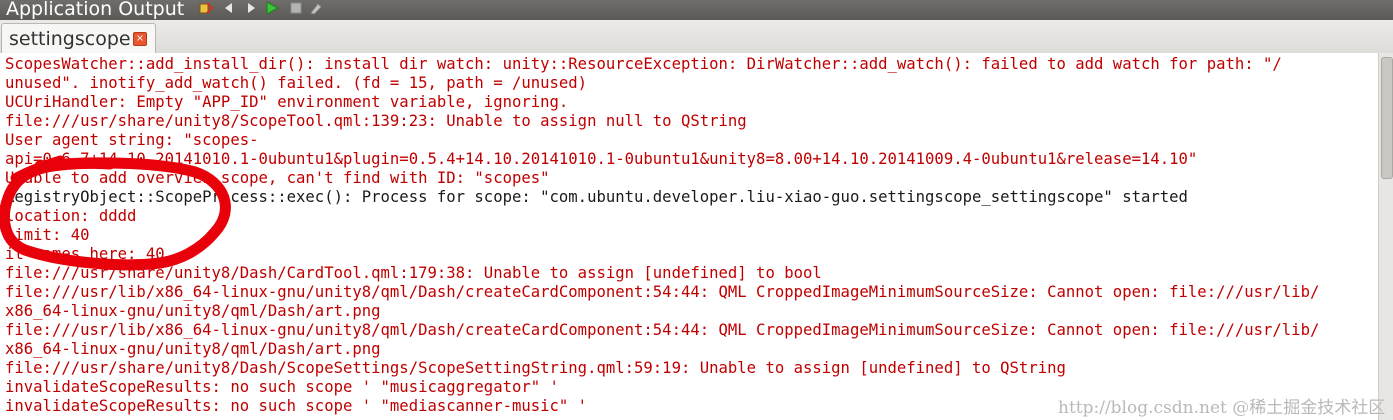 The image size is (1393, 420). What do you see at coordinates (71, 216) in the screenshot?
I see `log-line: location: dddd` at bounding box center [71, 216].